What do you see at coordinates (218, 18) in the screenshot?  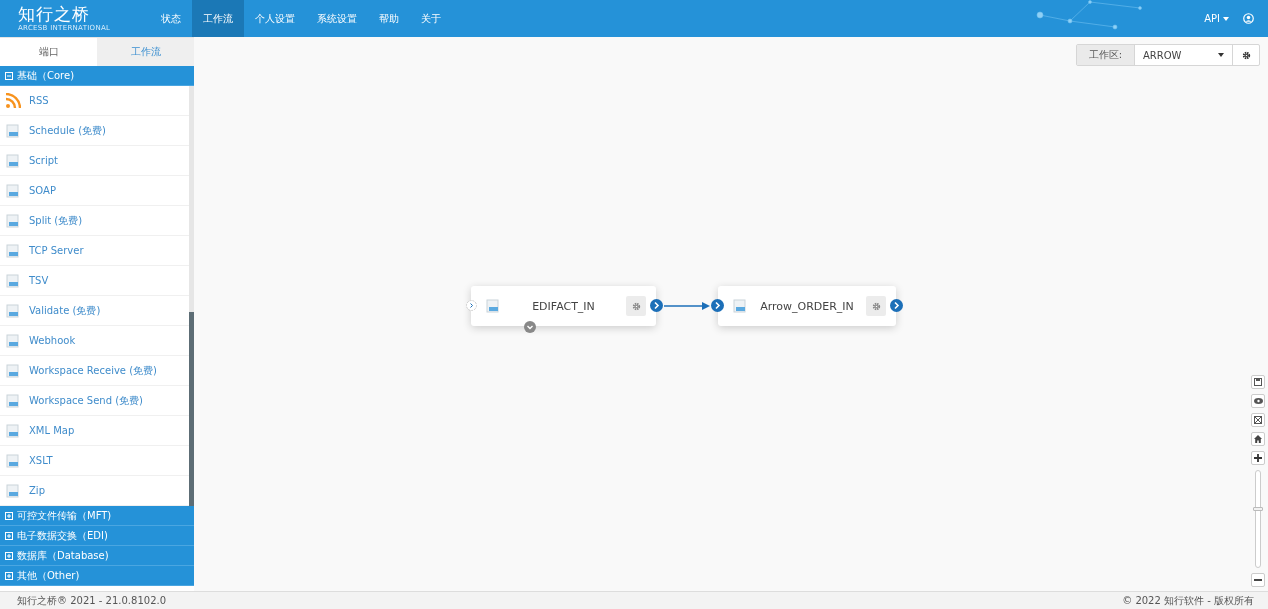 I see `nav-tab: 工作流` at bounding box center [218, 18].